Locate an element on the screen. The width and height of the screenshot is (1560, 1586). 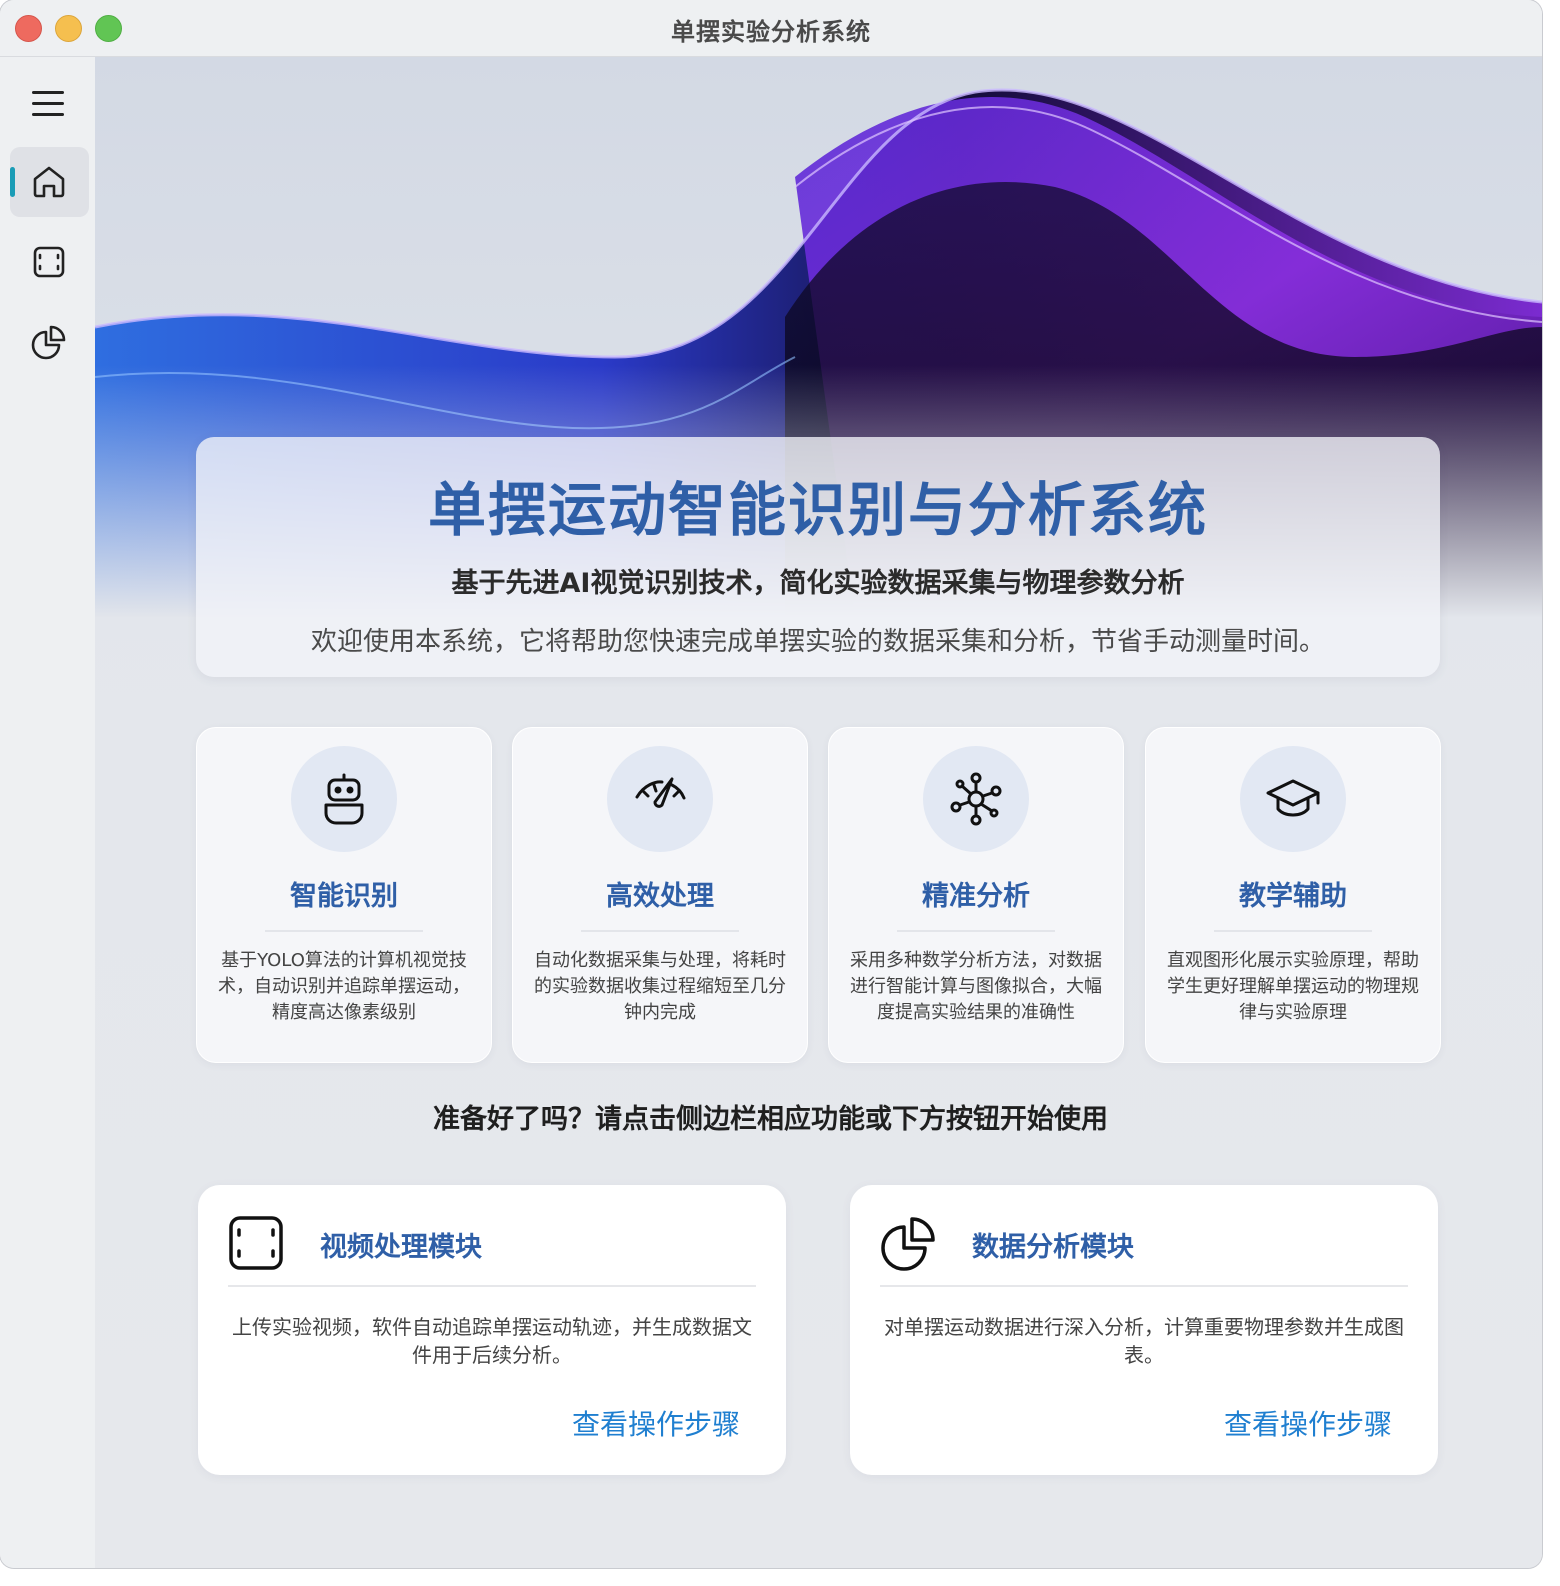
feature-title: 精准分析 is located at coordinates (976, 896).